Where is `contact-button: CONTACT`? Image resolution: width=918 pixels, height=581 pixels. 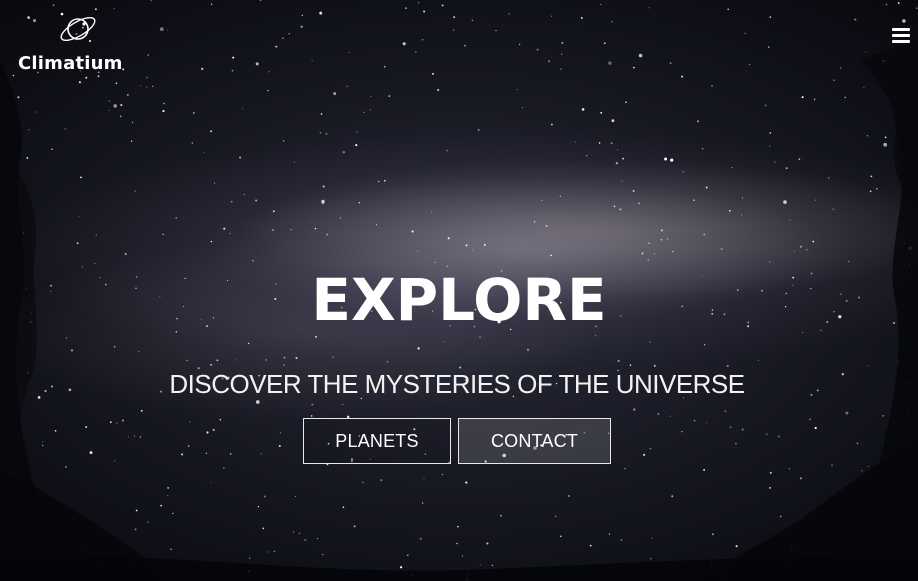 contact-button: CONTACT is located at coordinates (534, 441).